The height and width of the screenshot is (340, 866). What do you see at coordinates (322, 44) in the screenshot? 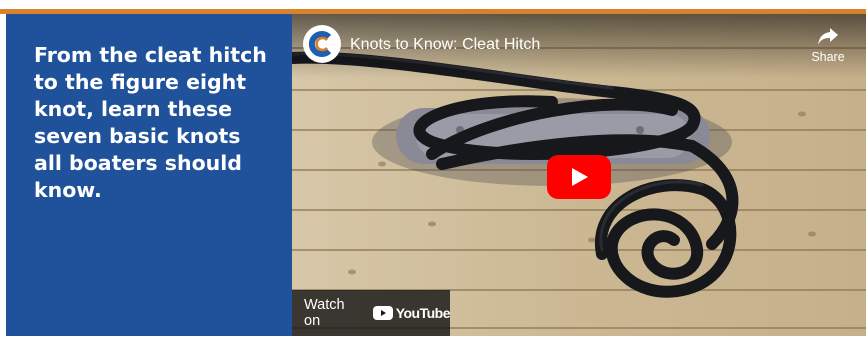
I see `channel-logo-icon` at bounding box center [322, 44].